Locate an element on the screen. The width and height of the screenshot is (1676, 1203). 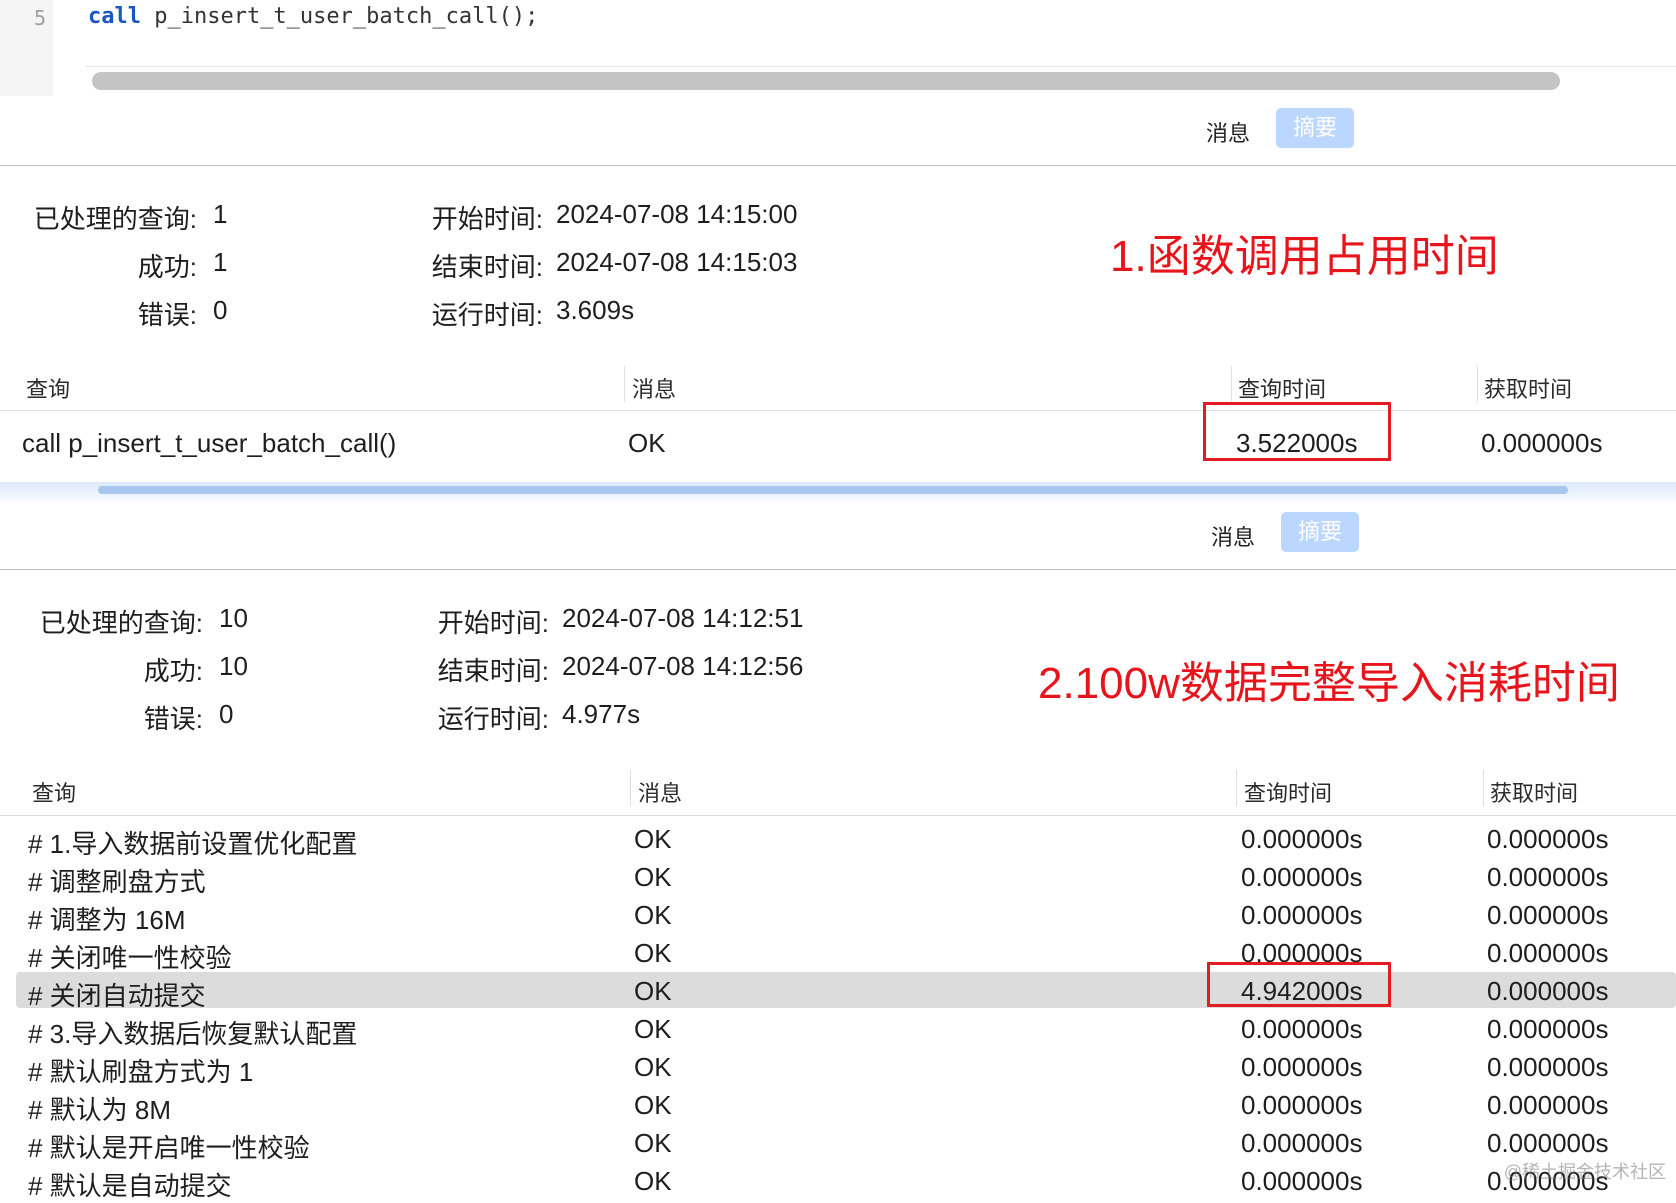
watermark: @稀土掘金技术社区 is located at coordinates (1584, 1172).